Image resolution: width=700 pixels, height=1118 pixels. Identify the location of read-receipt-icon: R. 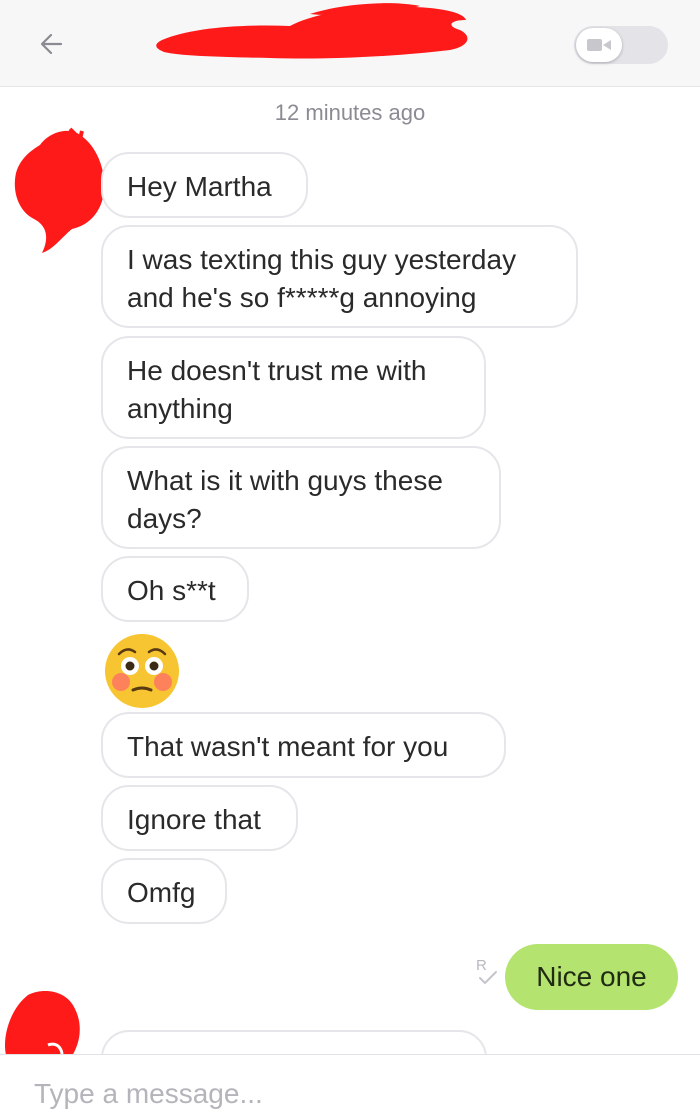
(486, 971).